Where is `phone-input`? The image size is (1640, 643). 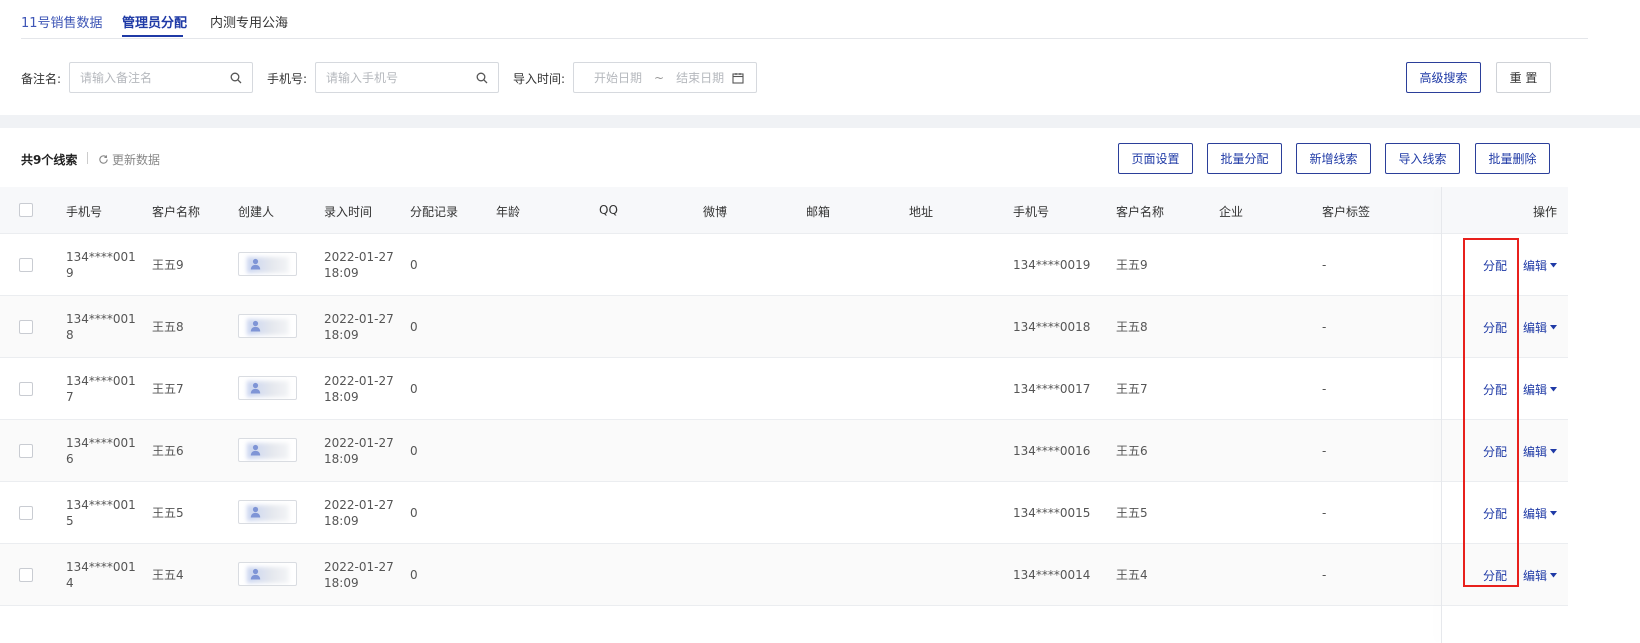
phone-input is located at coordinates (401, 77).